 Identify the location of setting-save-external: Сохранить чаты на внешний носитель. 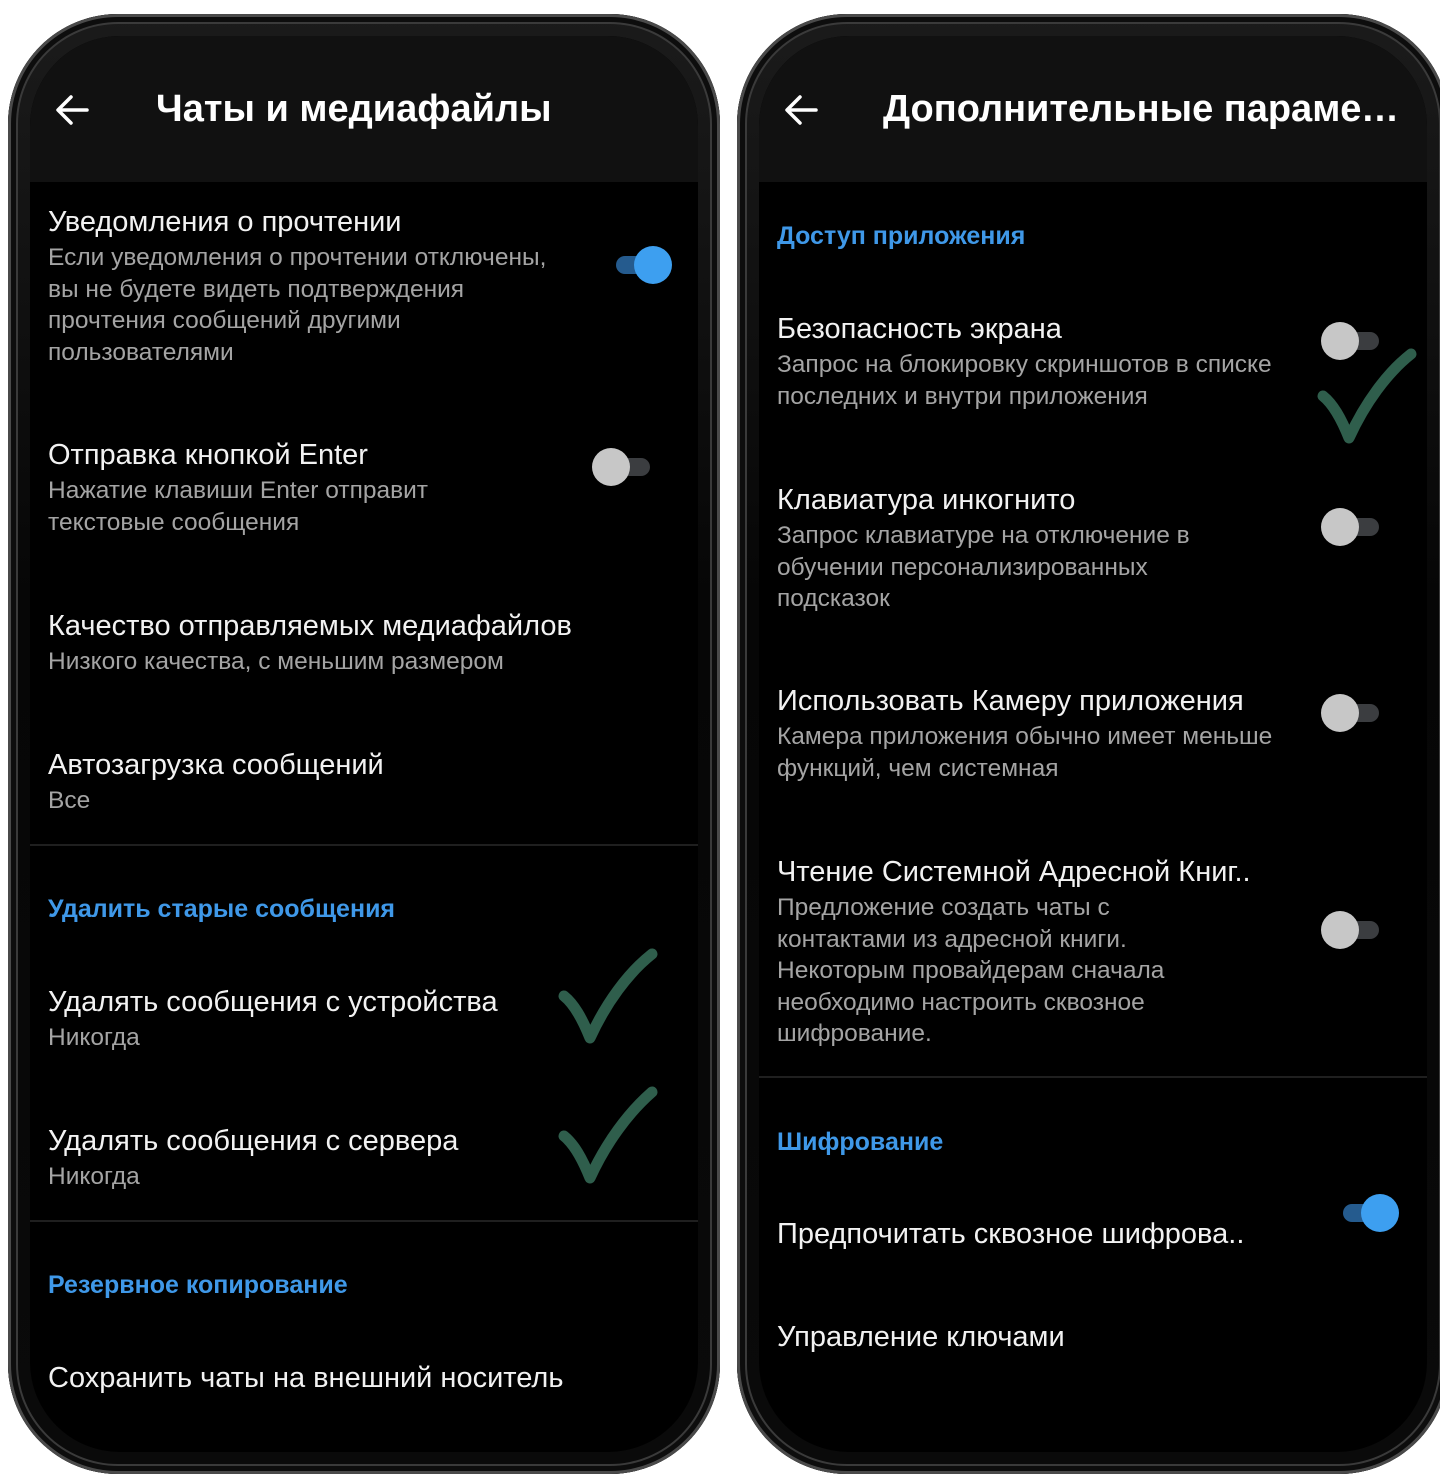
(358, 1378).